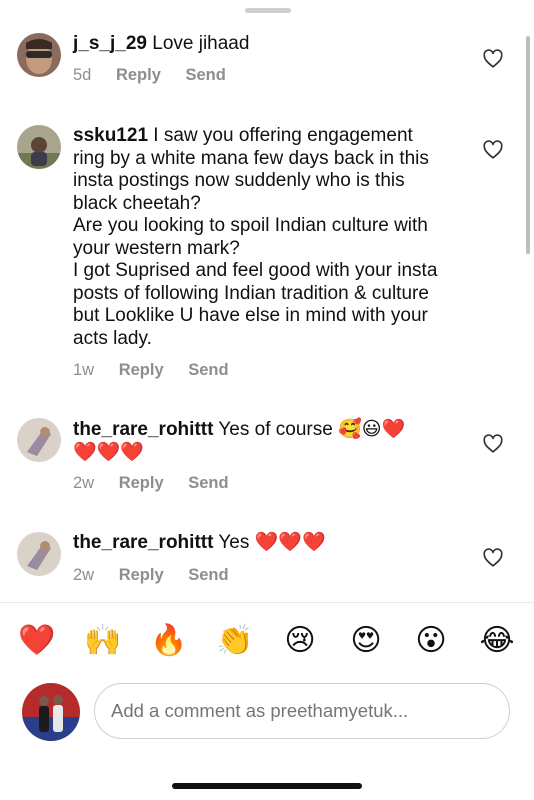 The image size is (534, 800). What do you see at coordinates (82, 75) in the screenshot?
I see `comment-time: 5d` at bounding box center [82, 75].